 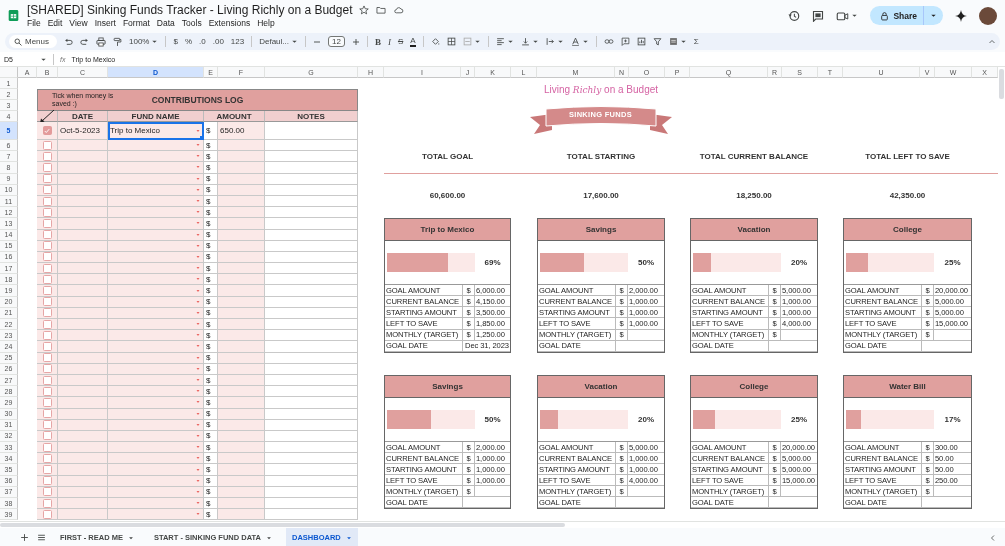 What do you see at coordinates (136, 23) in the screenshot?
I see `menu-item: Format` at bounding box center [136, 23].